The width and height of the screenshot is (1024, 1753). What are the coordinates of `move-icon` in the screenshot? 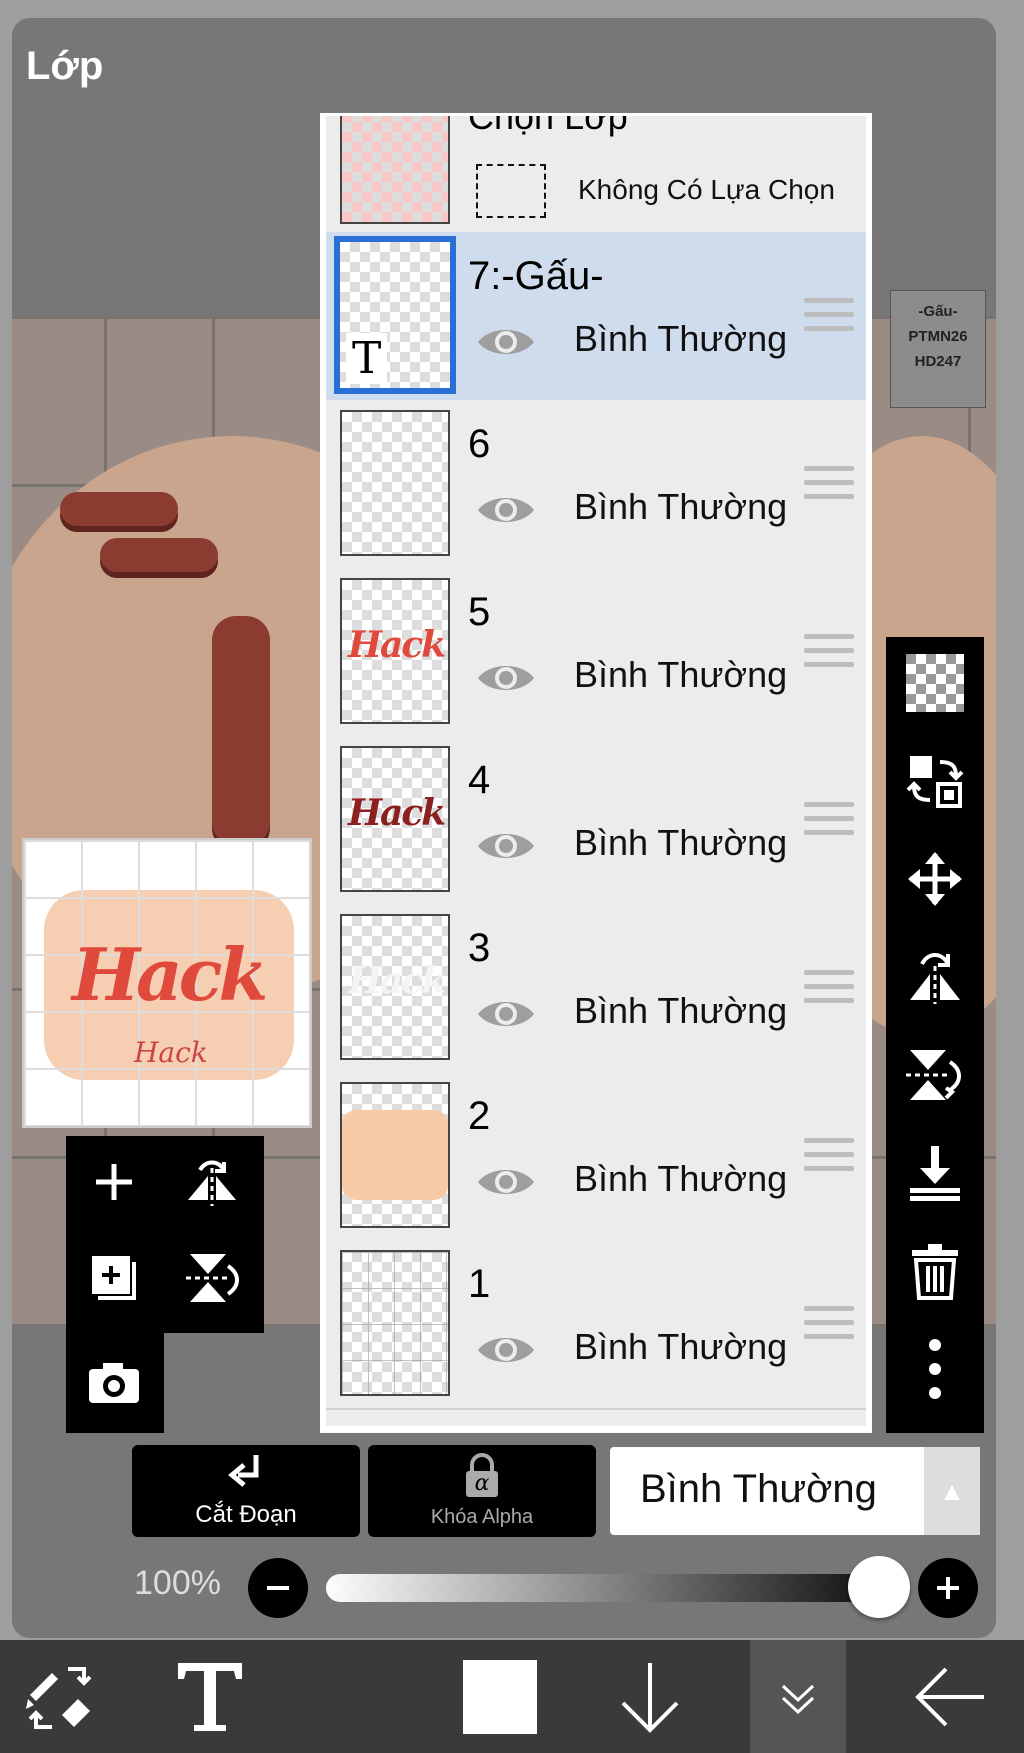 It's located at (935, 879).